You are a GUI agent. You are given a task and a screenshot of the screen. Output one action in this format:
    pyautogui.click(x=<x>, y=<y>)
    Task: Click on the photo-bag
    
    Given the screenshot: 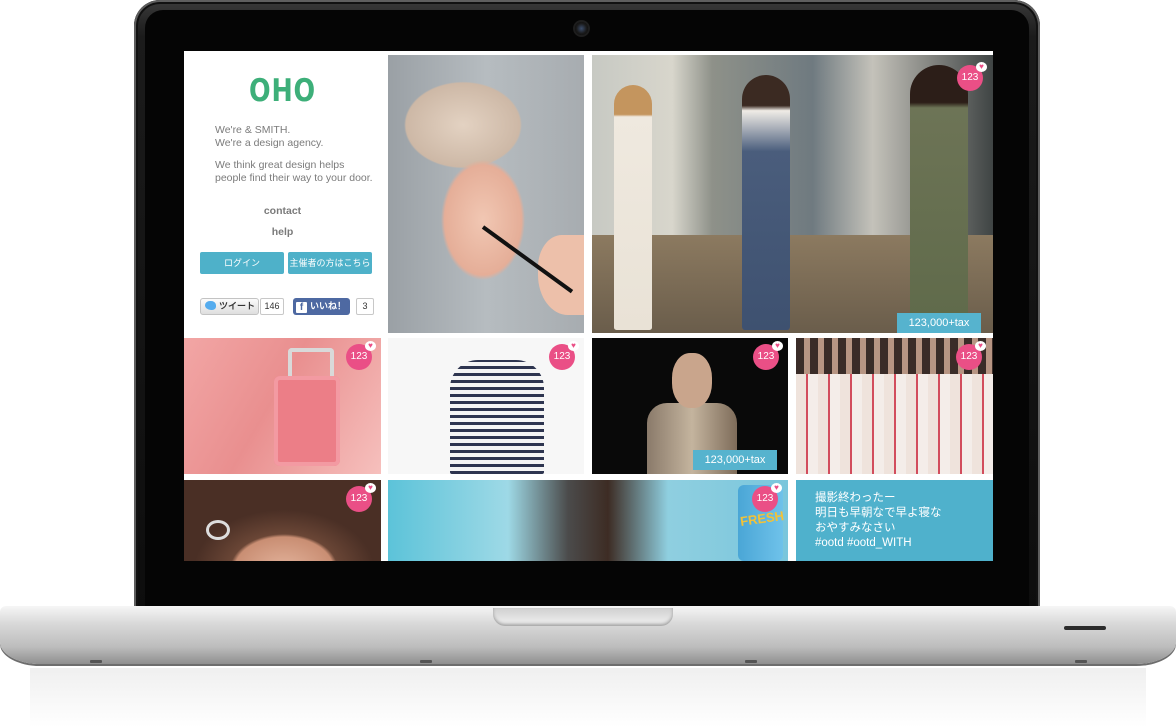 What is the action you would take?
    pyautogui.click(x=307, y=421)
    